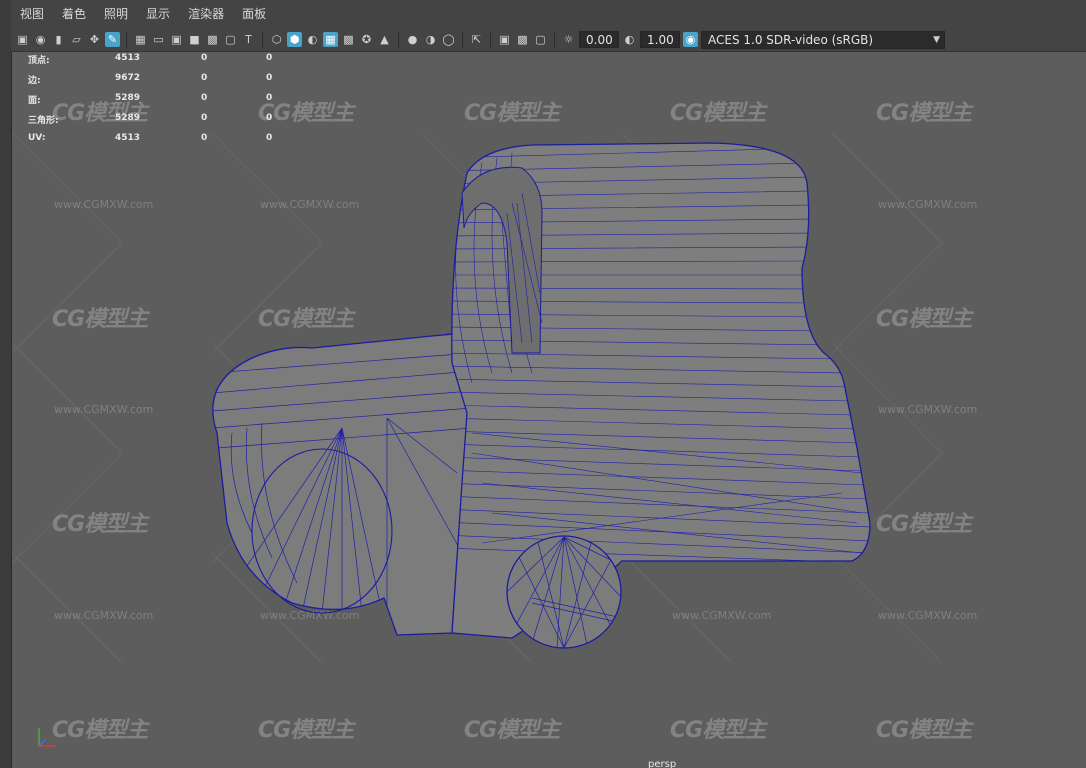  I want to click on hud-label: 面:, so click(34, 101).